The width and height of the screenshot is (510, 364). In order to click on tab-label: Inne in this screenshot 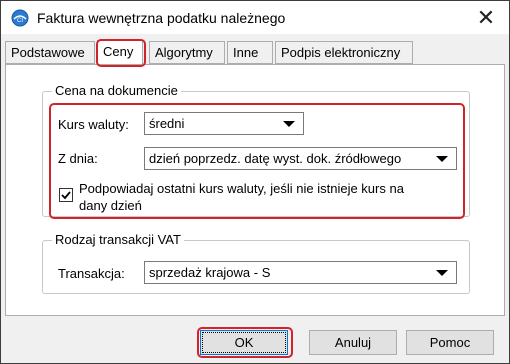, I will do `click(246, 52)`.